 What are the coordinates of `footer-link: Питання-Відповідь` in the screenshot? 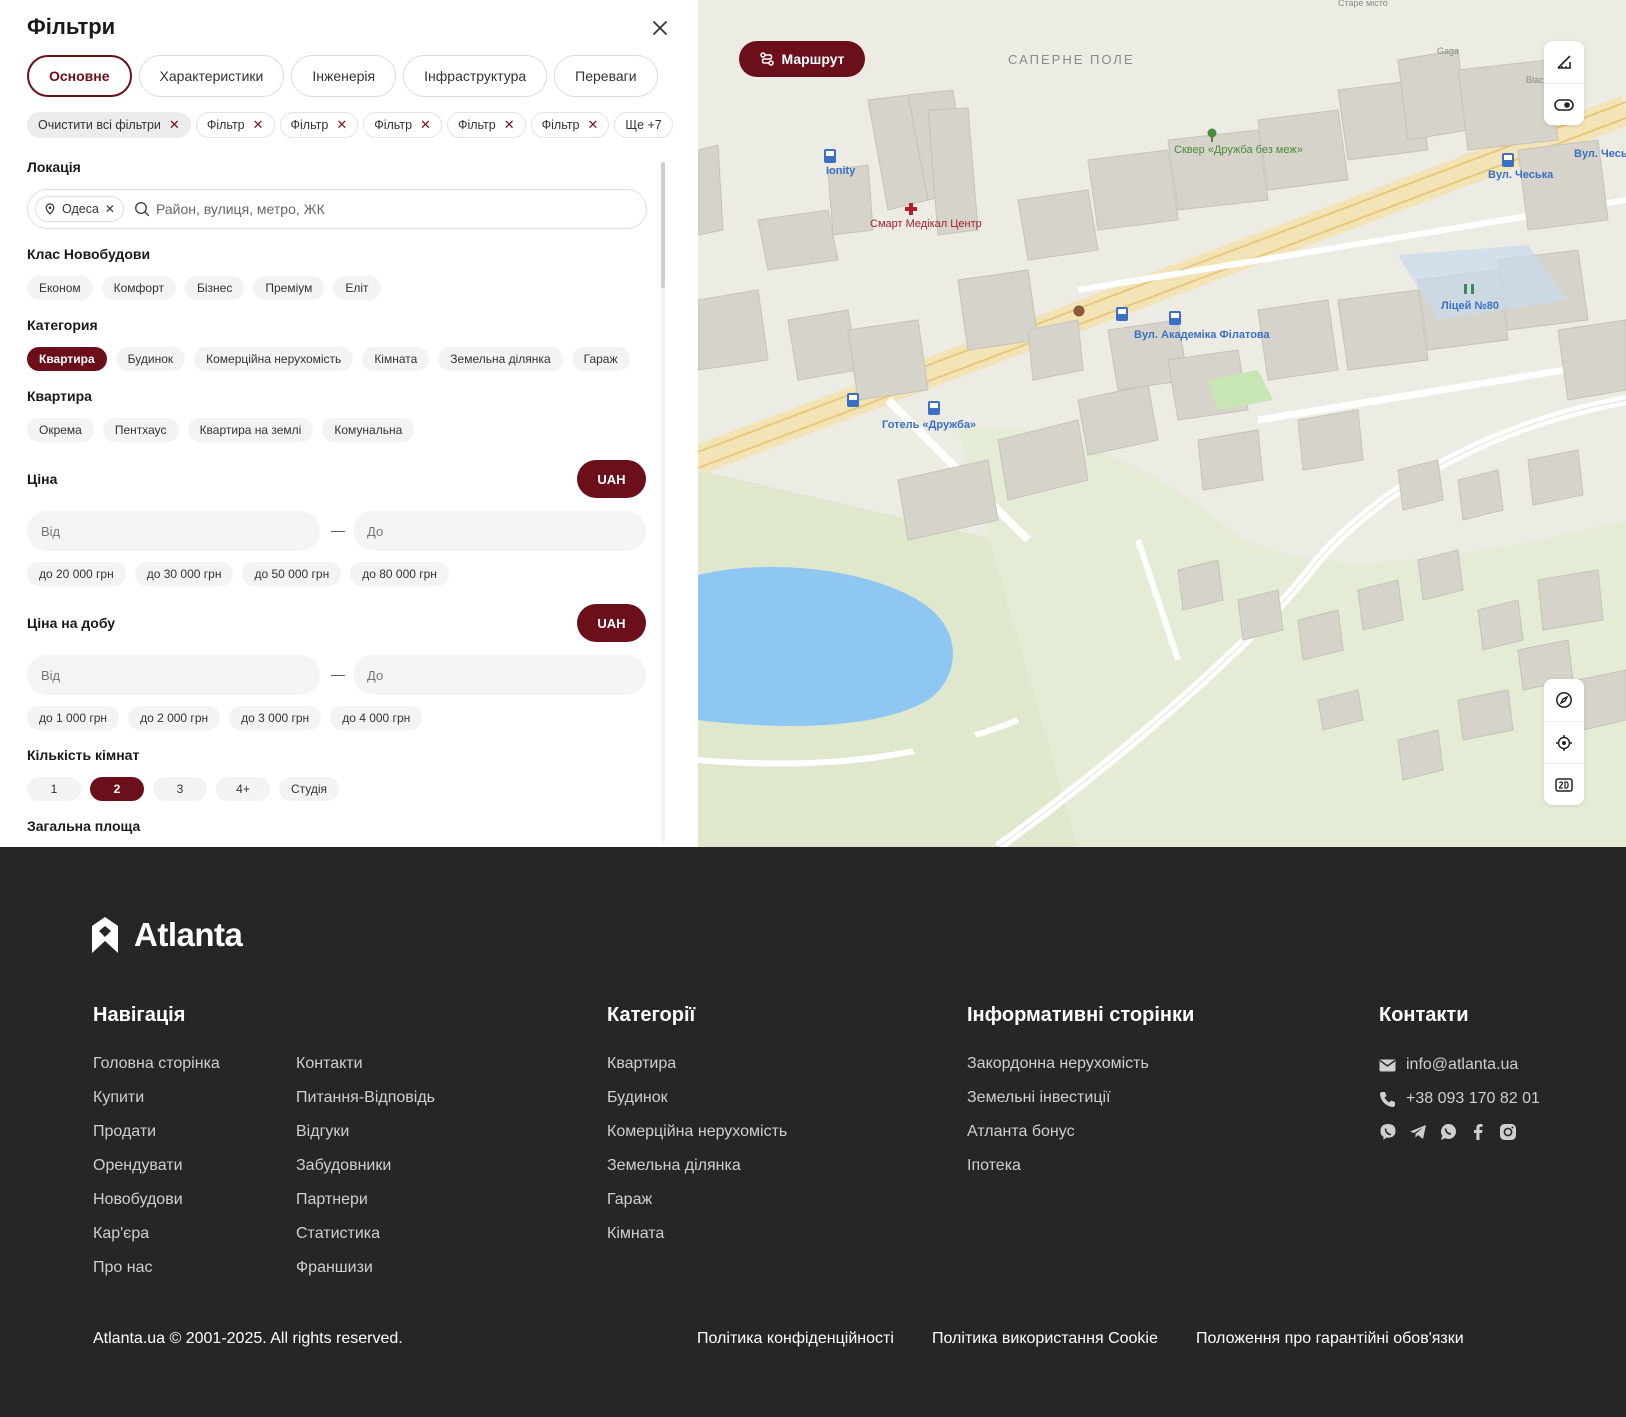 It's located at (365, 1105).